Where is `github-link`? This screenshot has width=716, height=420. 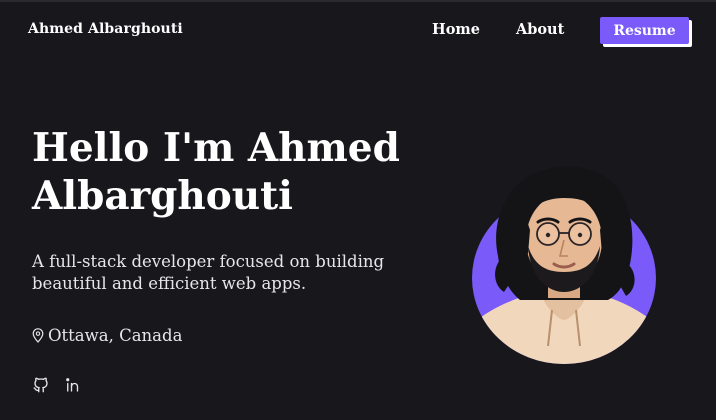
github-link is located at coordinates (41, 385).